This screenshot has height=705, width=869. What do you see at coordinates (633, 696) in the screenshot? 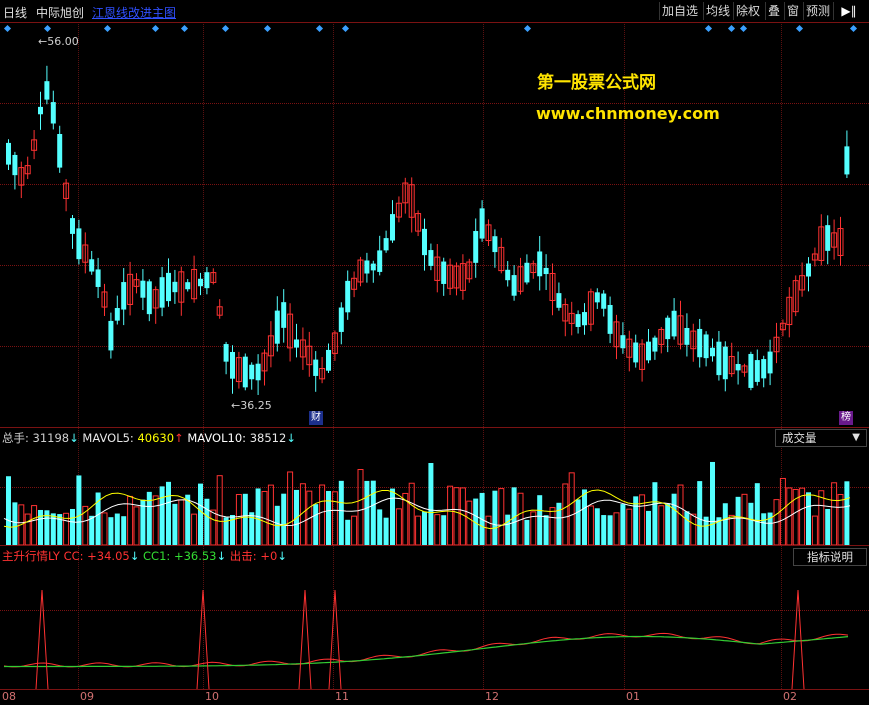
I see `x-axis-label: 01` at bounding box center [633, 696].